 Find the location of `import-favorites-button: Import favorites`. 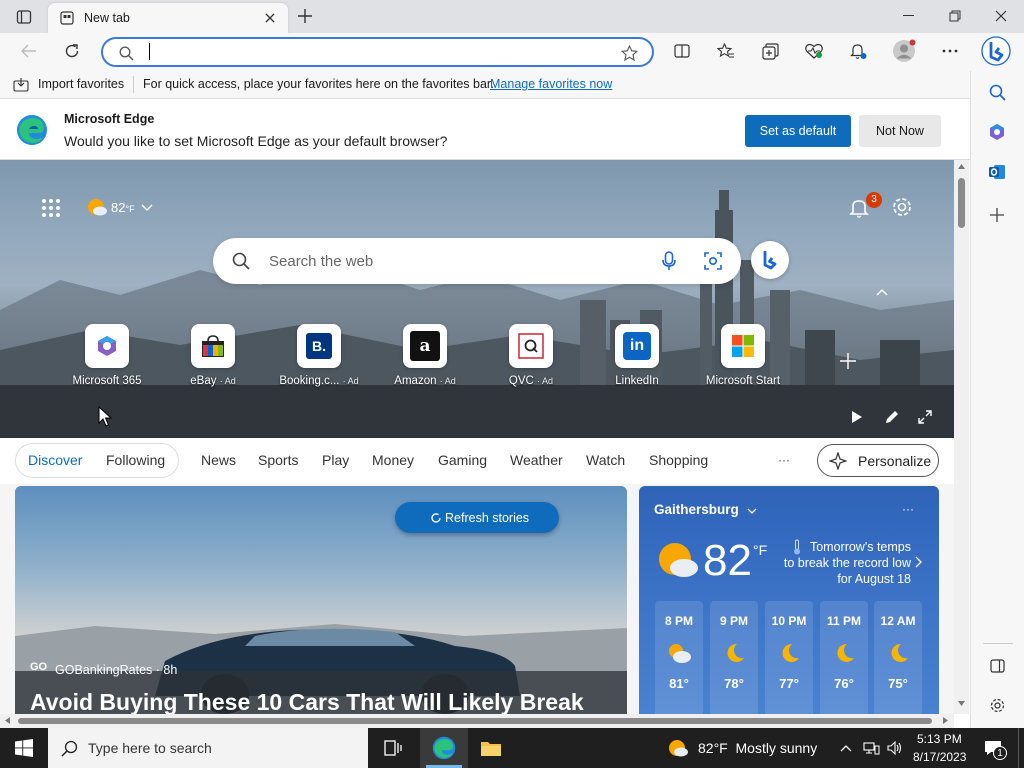

import-favorites-button: Import favorites is located at coordinates (81, 84).